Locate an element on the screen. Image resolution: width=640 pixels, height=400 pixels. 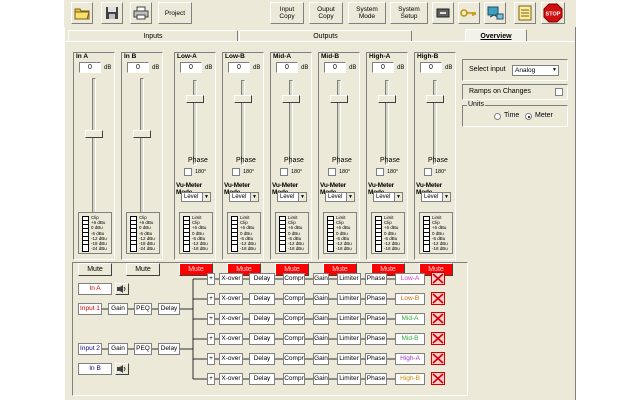
output-3-chain-block-0: X-over is located at coordinates (231, 339).